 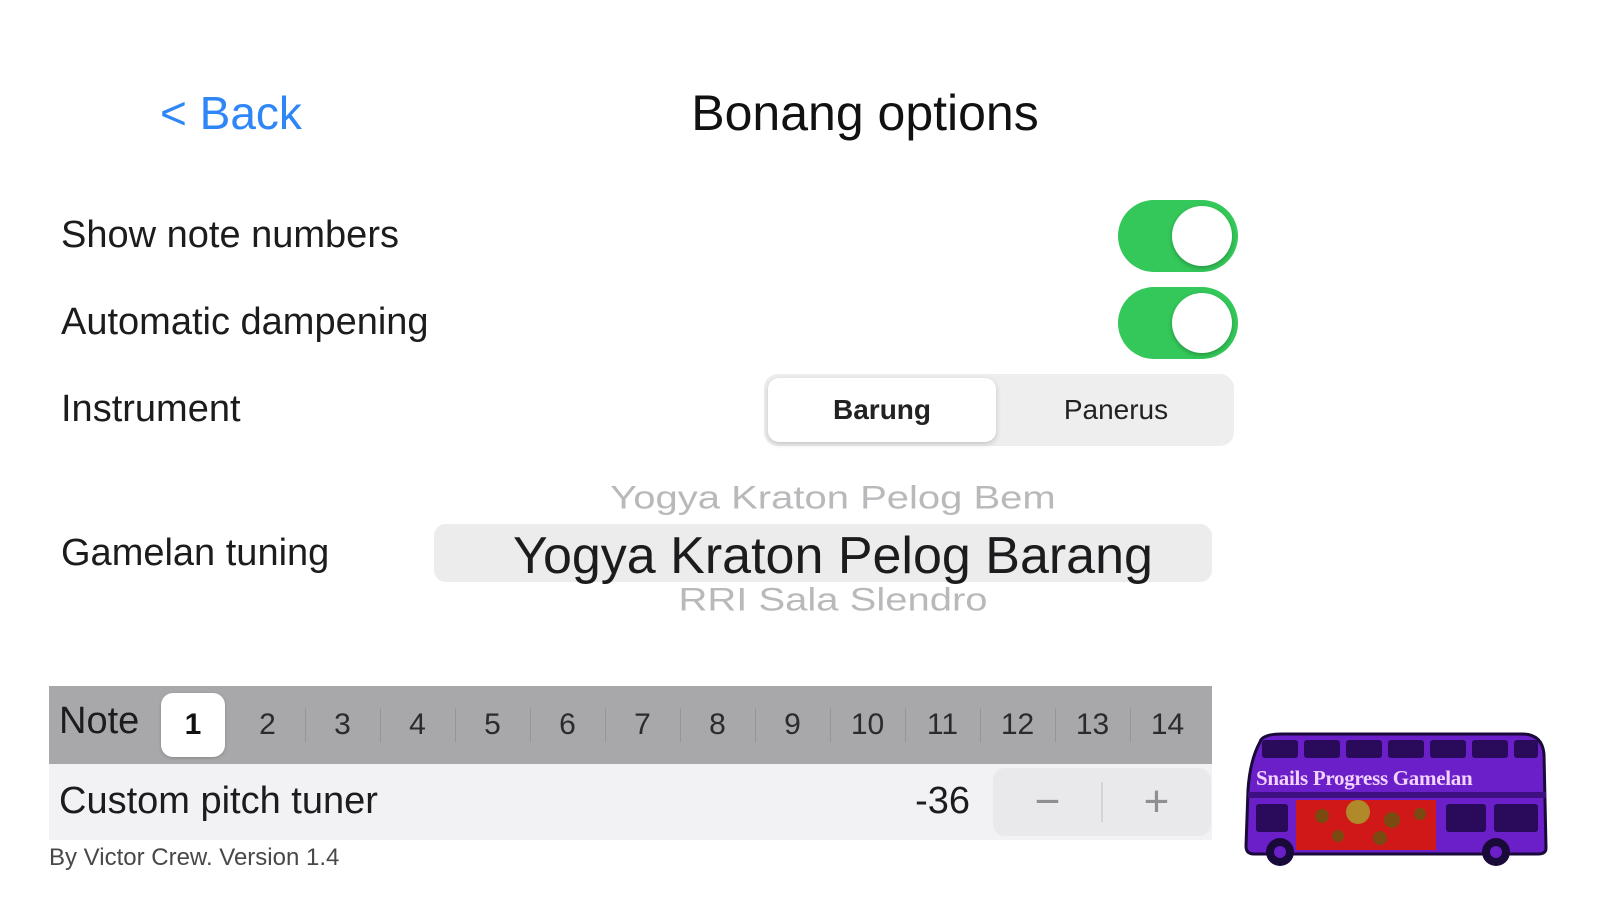 I want to click on decrement-button: −, so click(x=1047, y=802).